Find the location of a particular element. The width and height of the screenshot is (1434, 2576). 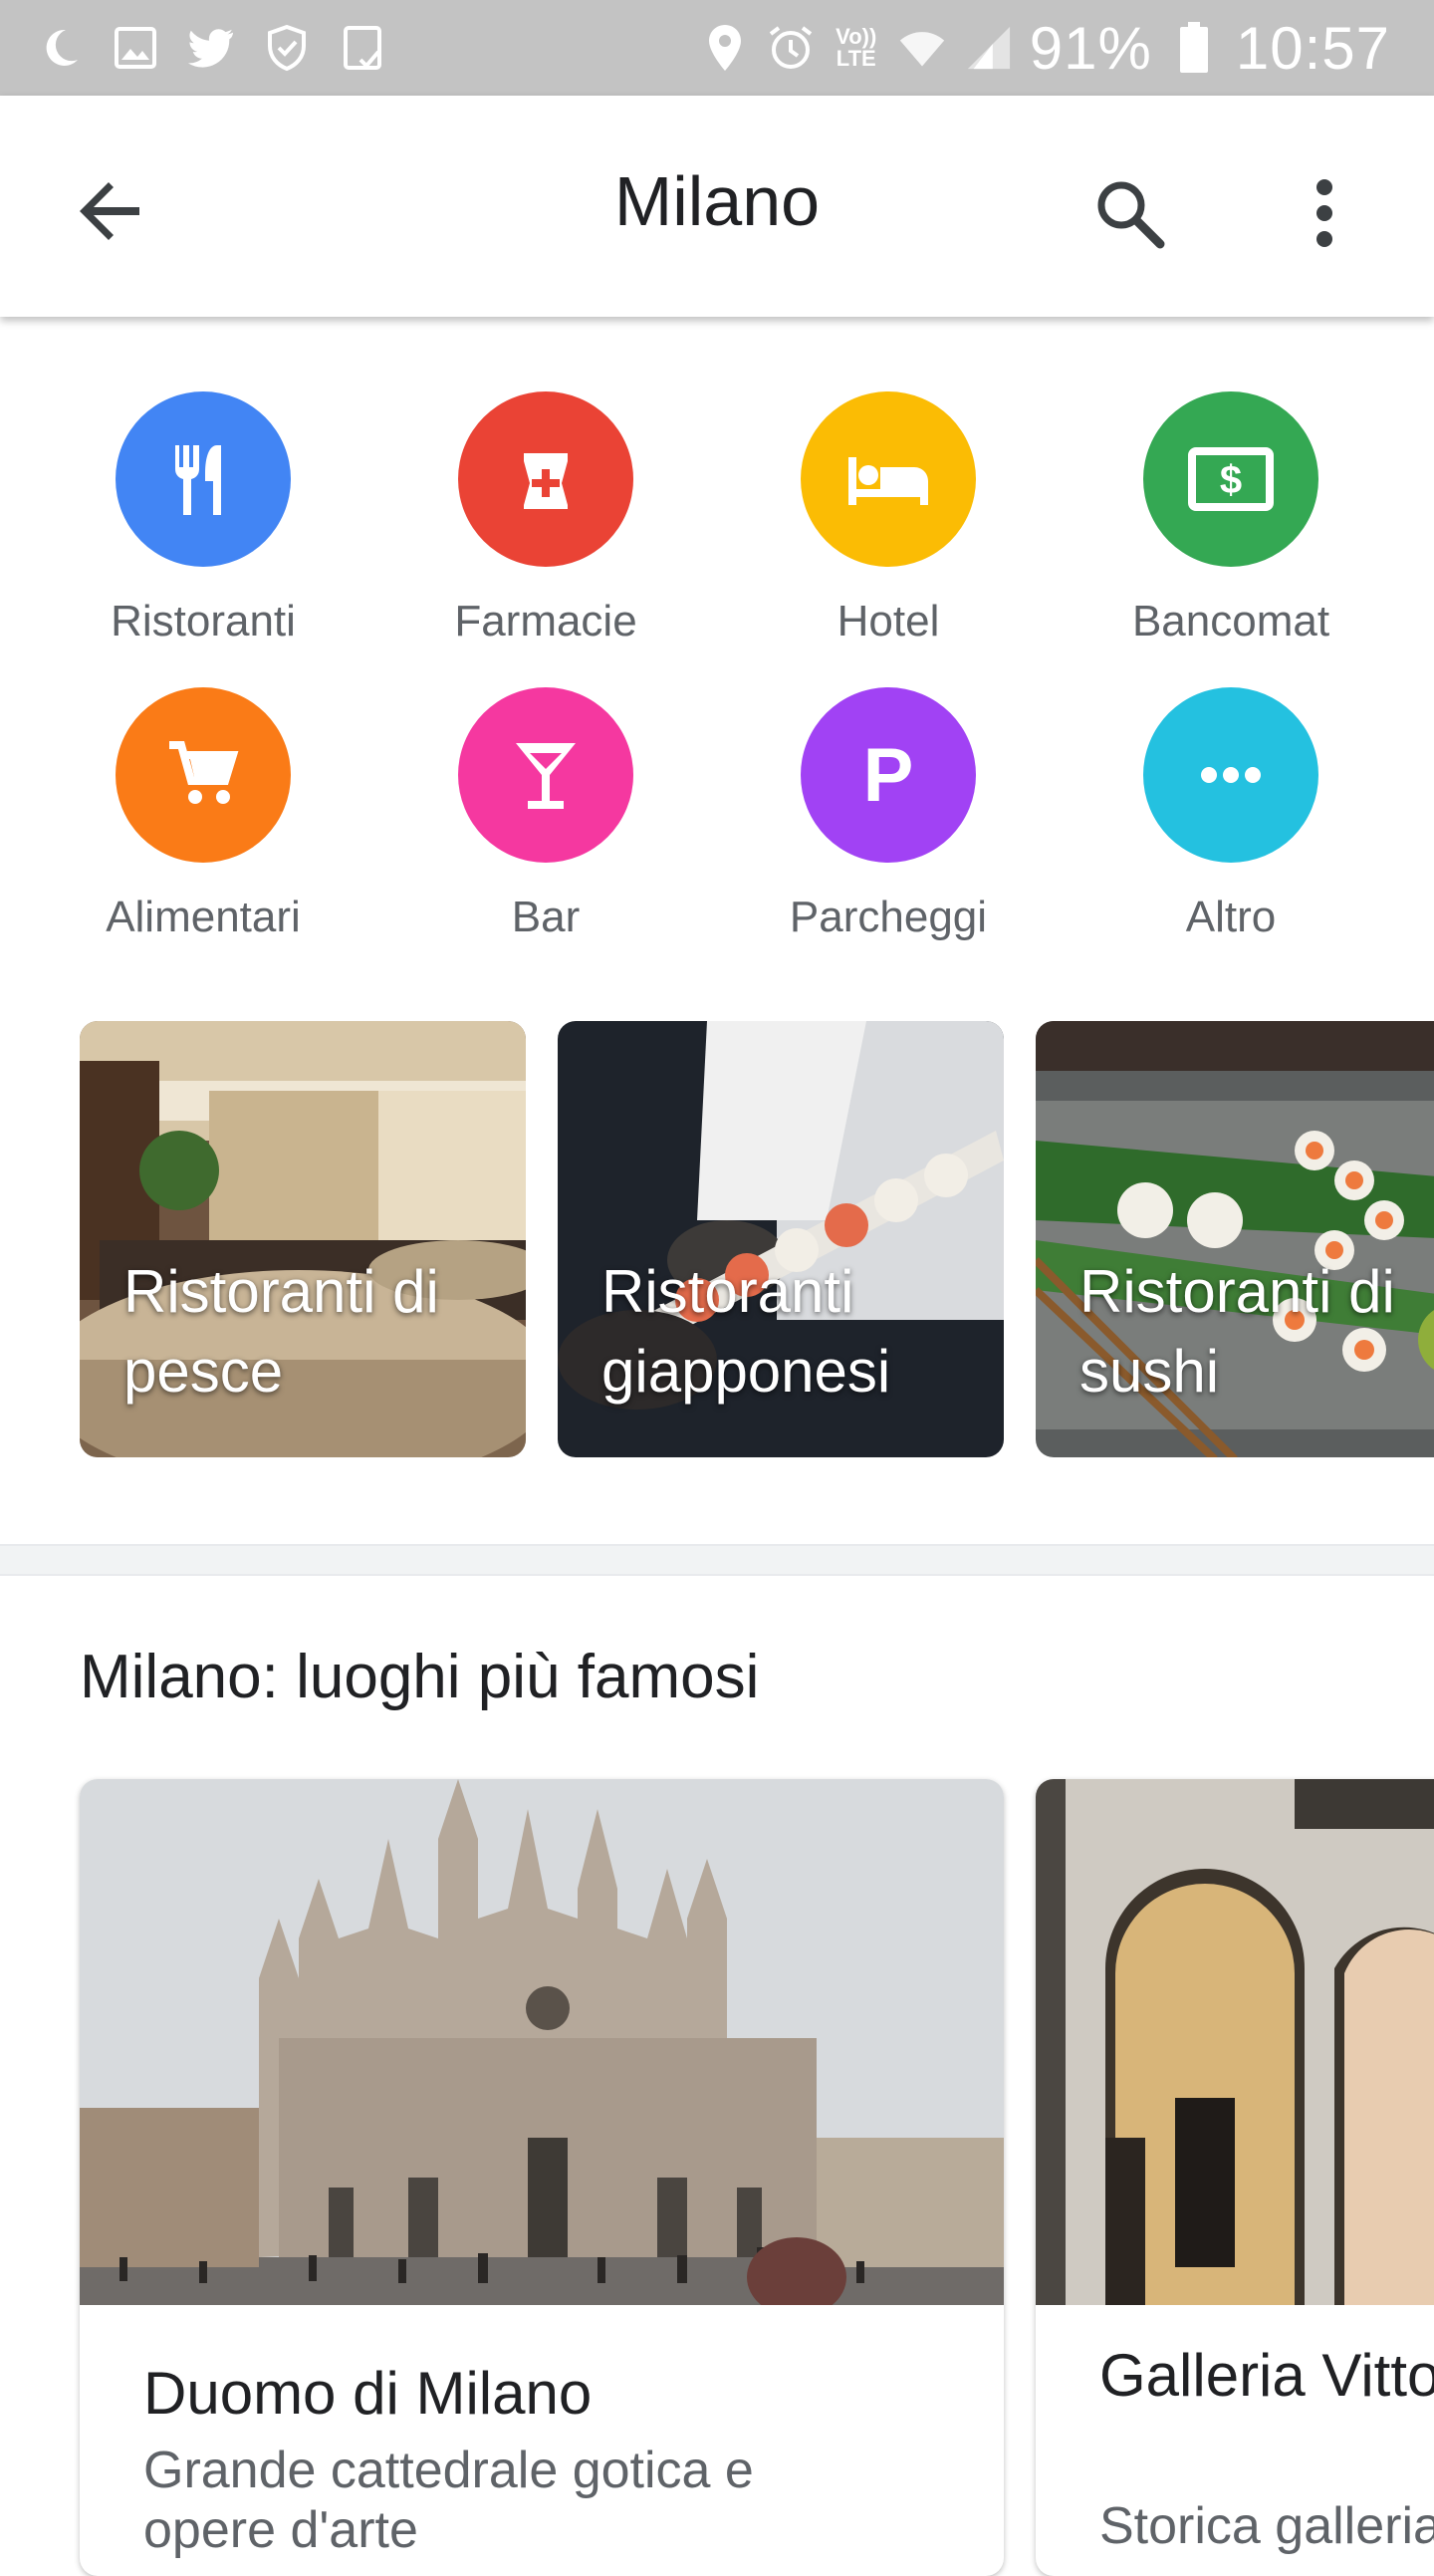

more-options-button is located at coordinates (1324, 213).